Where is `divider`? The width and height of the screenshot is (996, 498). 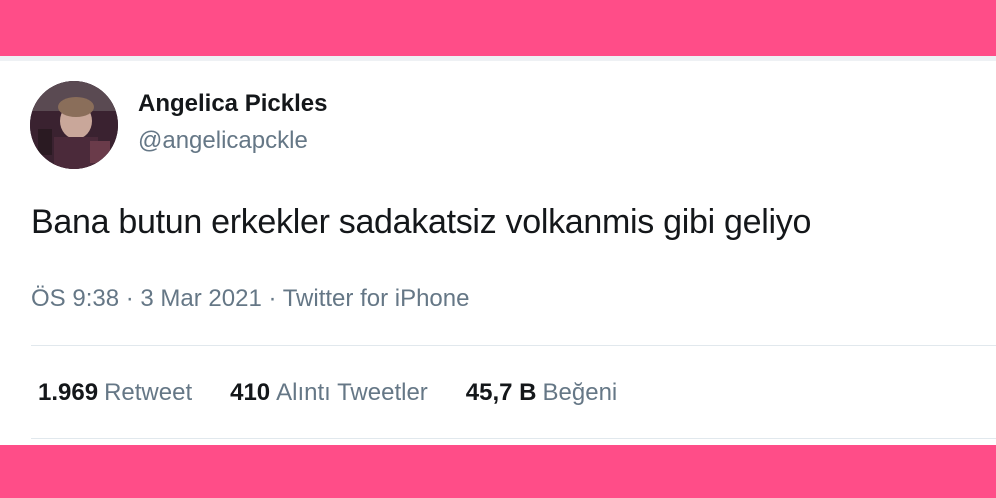
divider is located at coordinates (513, 345).